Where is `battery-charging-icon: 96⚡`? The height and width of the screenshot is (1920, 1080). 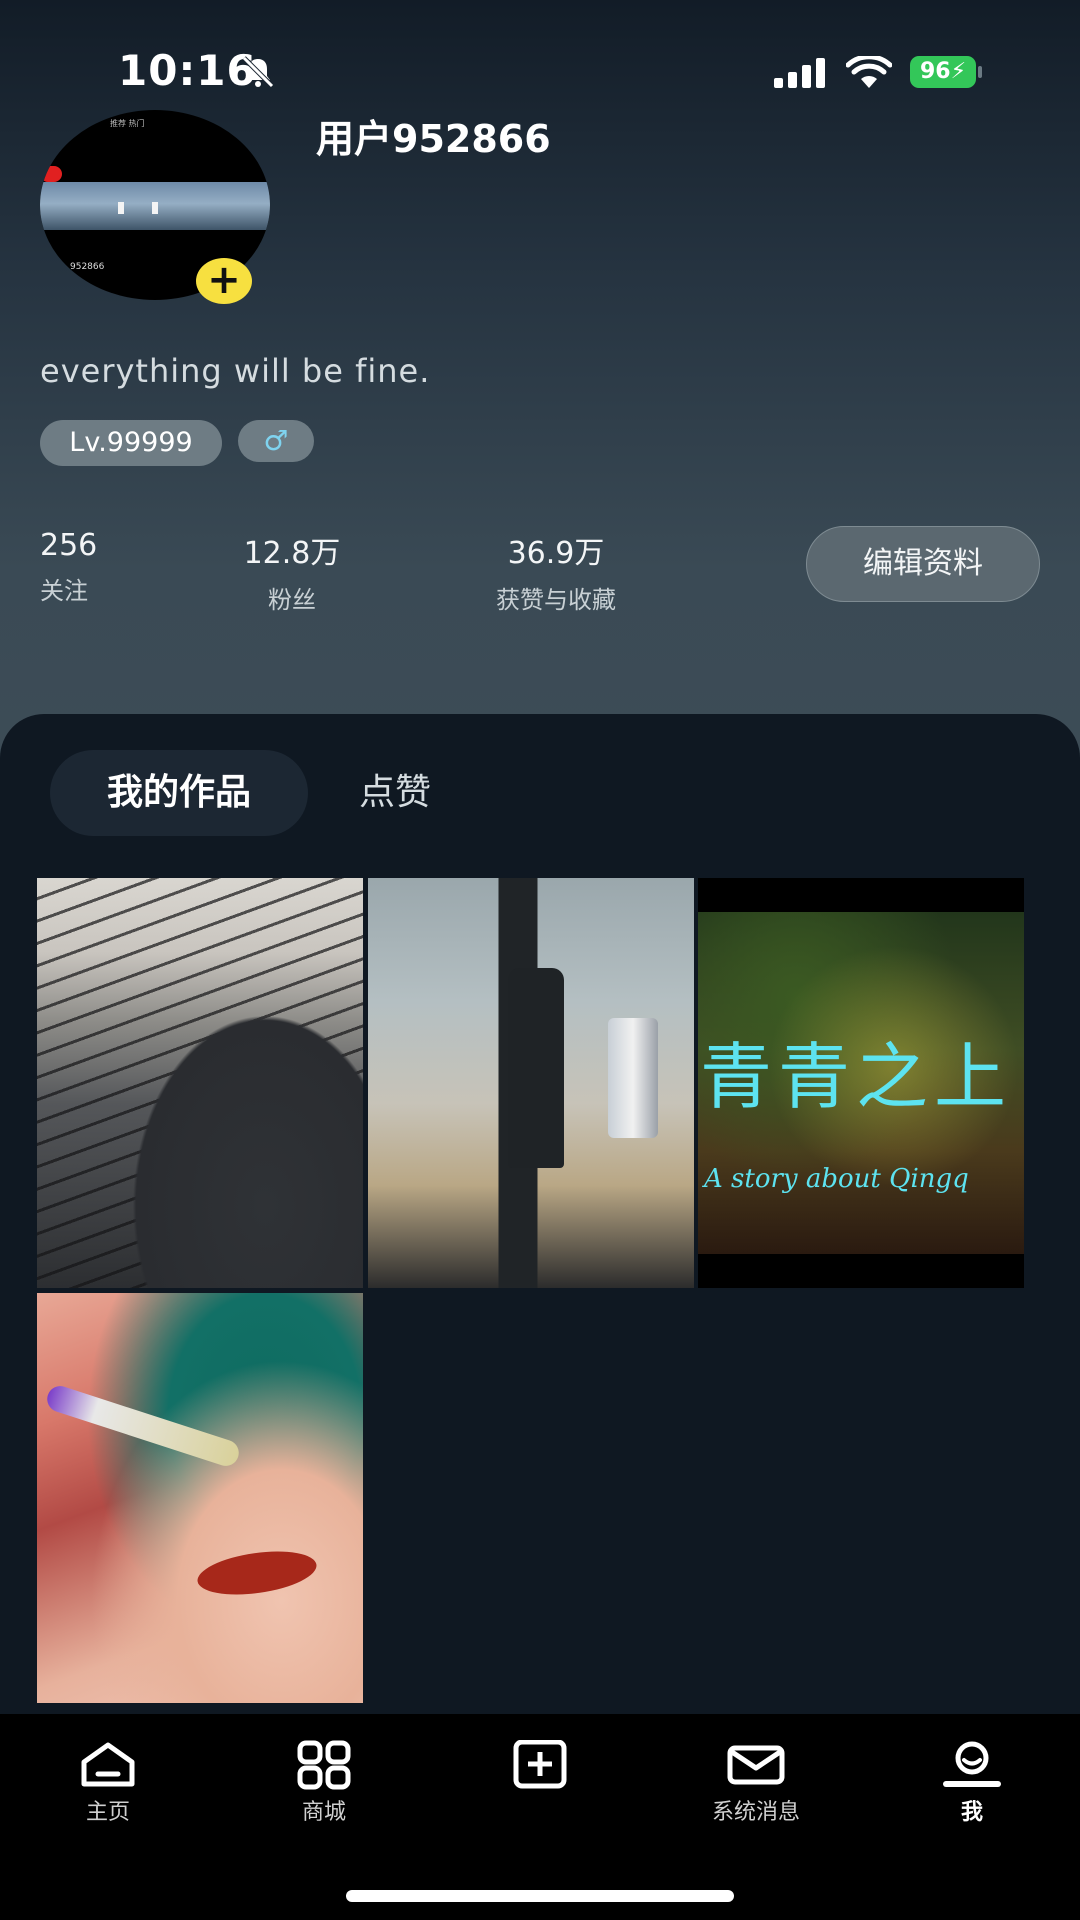
battery-charging-icon: 96⚡ is located at coordinates (946, 72).